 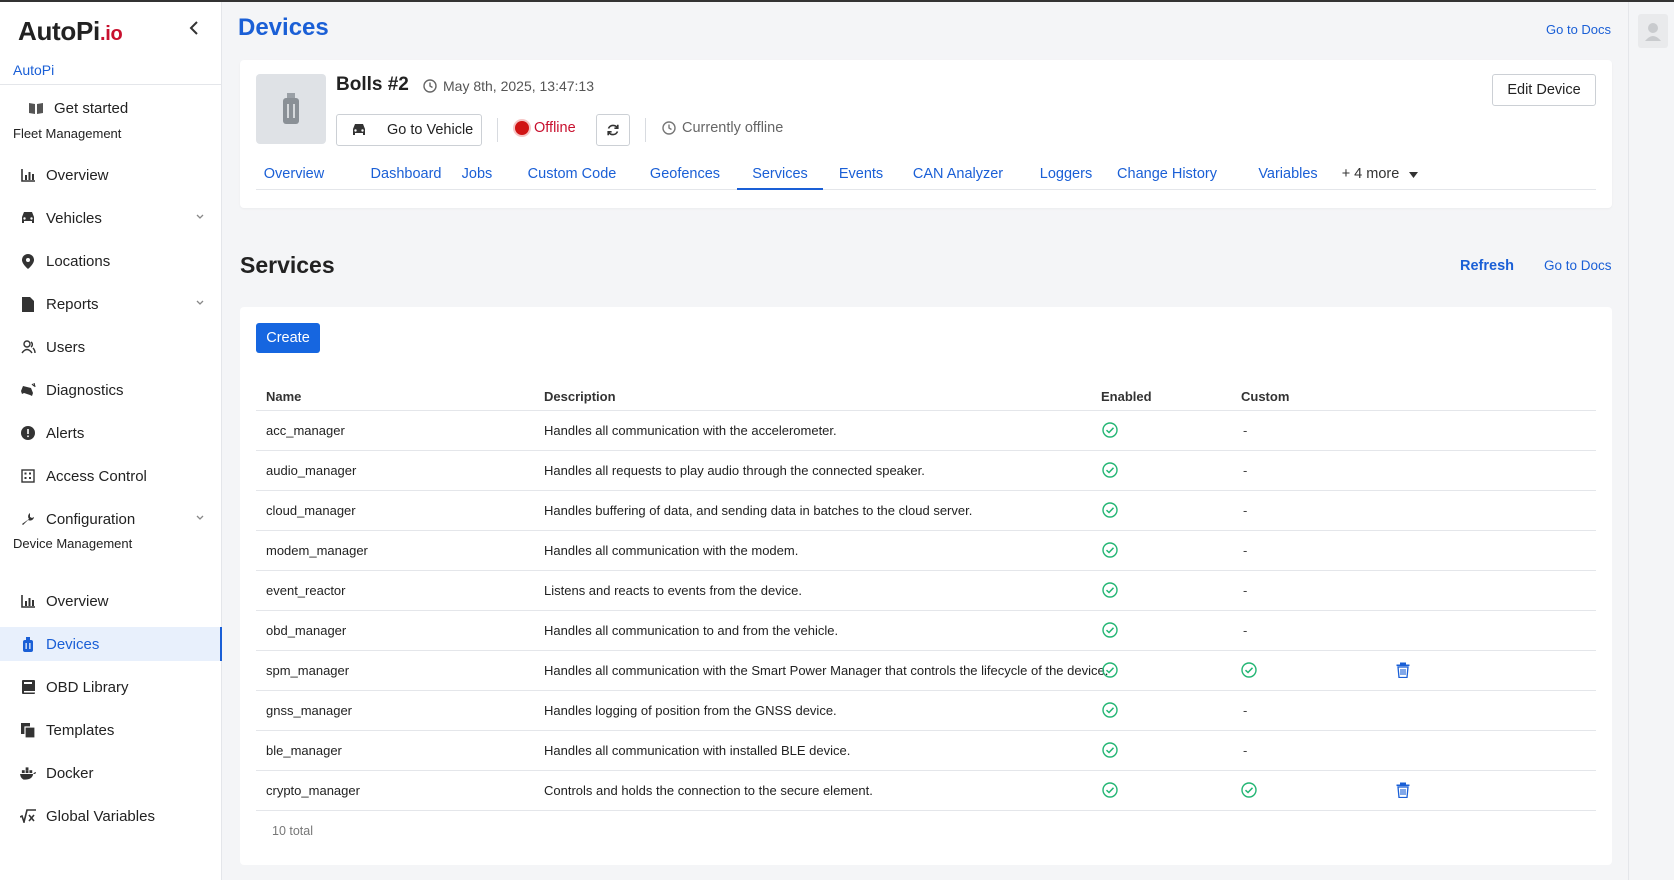 I want to click on tab-4-more: + 4 more, so click(x=1380, y=174).